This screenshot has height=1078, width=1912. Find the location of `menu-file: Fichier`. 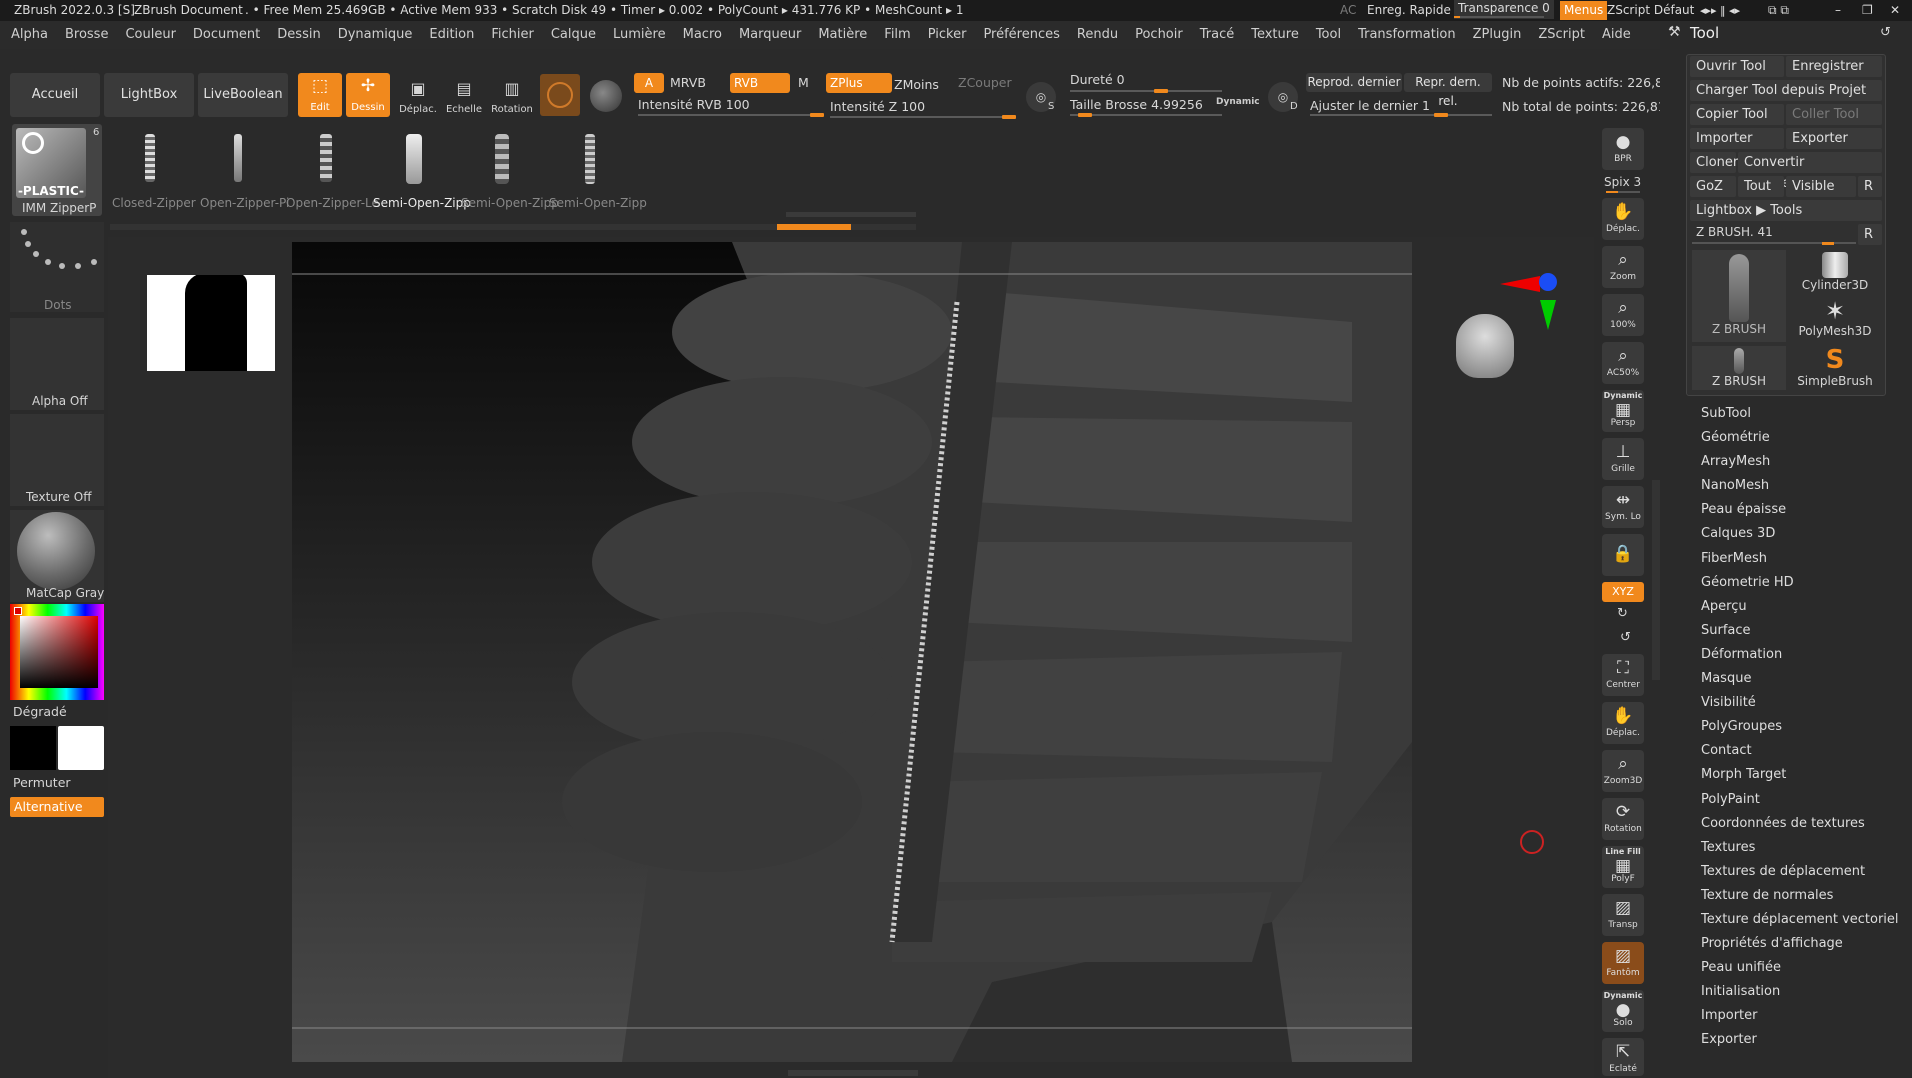

menu-file: Fichier is located at coordinates (512, 34).